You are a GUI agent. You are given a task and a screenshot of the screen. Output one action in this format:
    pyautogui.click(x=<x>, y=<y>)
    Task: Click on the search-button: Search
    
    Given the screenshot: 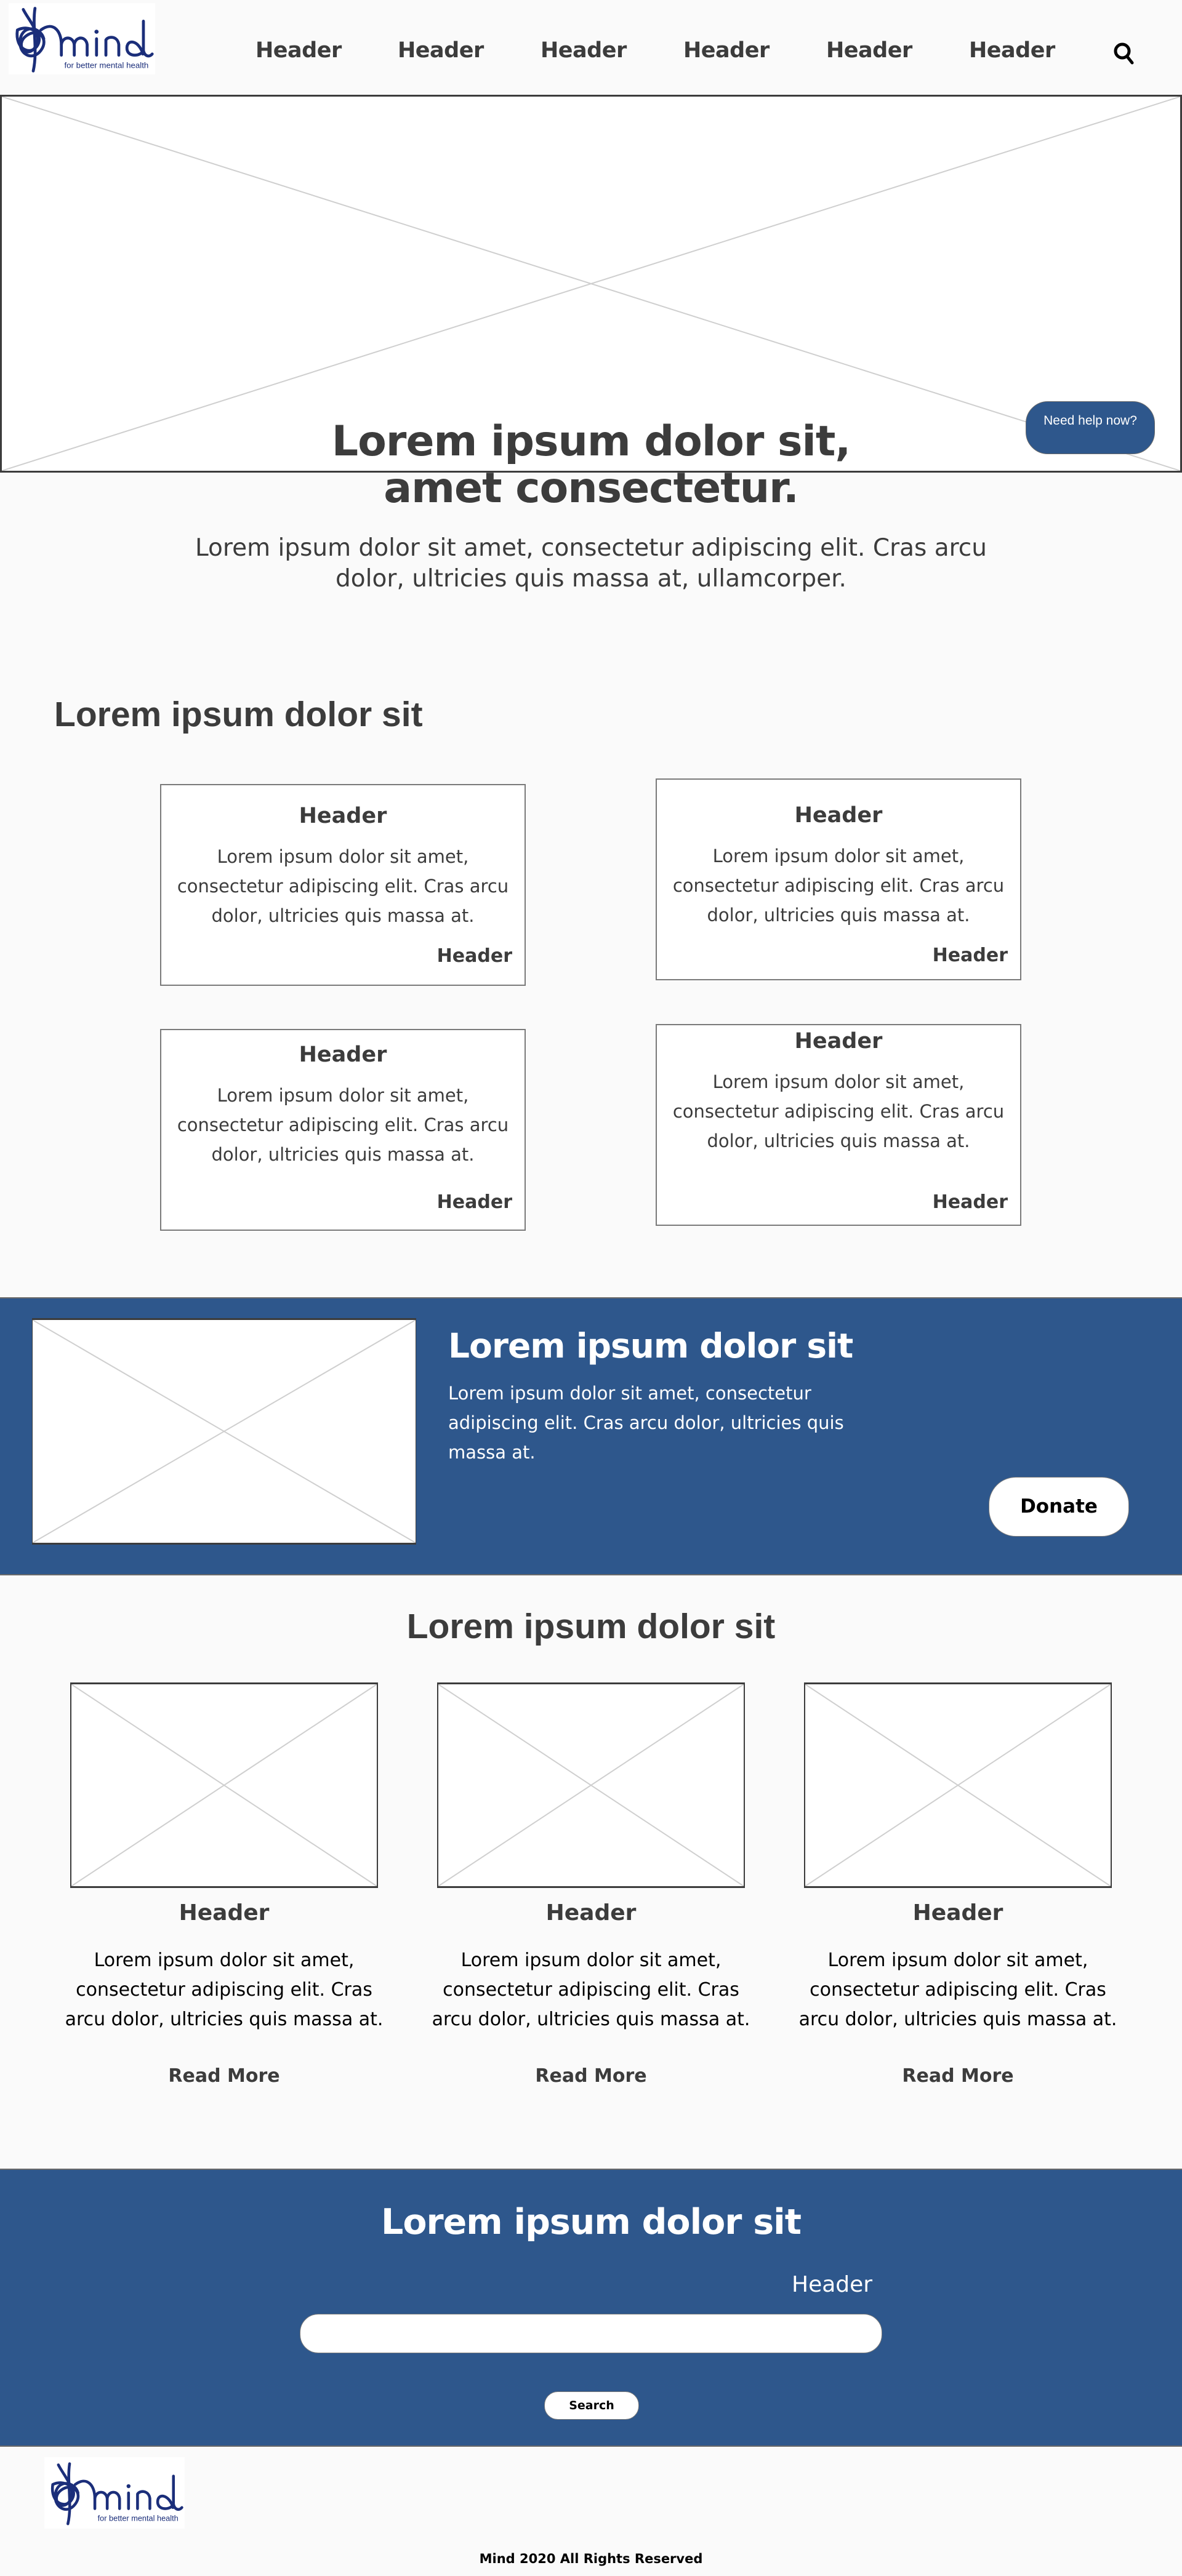 What is the action you would take?
    pyautogui.click(x=591, y=2405)
    